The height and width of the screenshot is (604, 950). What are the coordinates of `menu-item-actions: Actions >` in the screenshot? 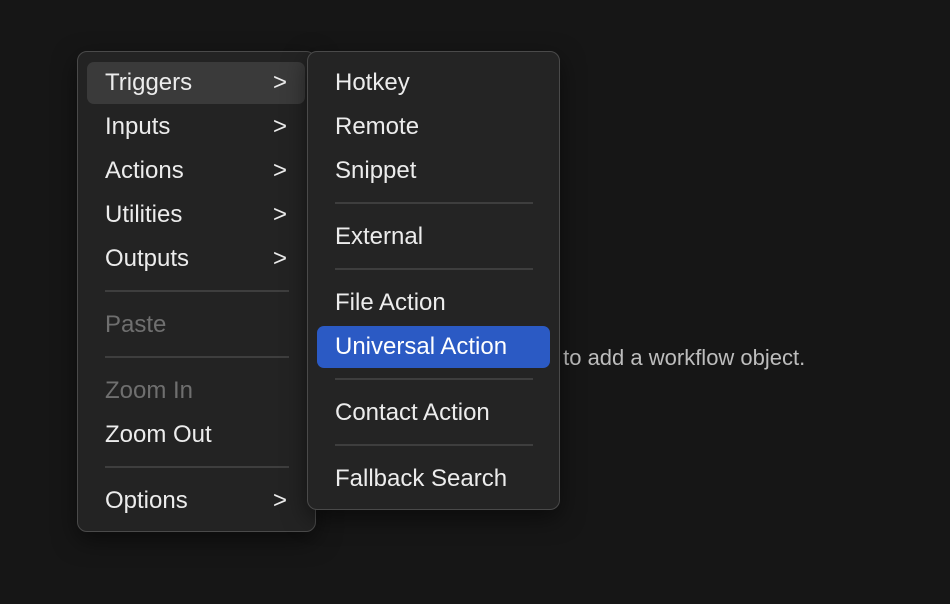 It's located at (196, 171).